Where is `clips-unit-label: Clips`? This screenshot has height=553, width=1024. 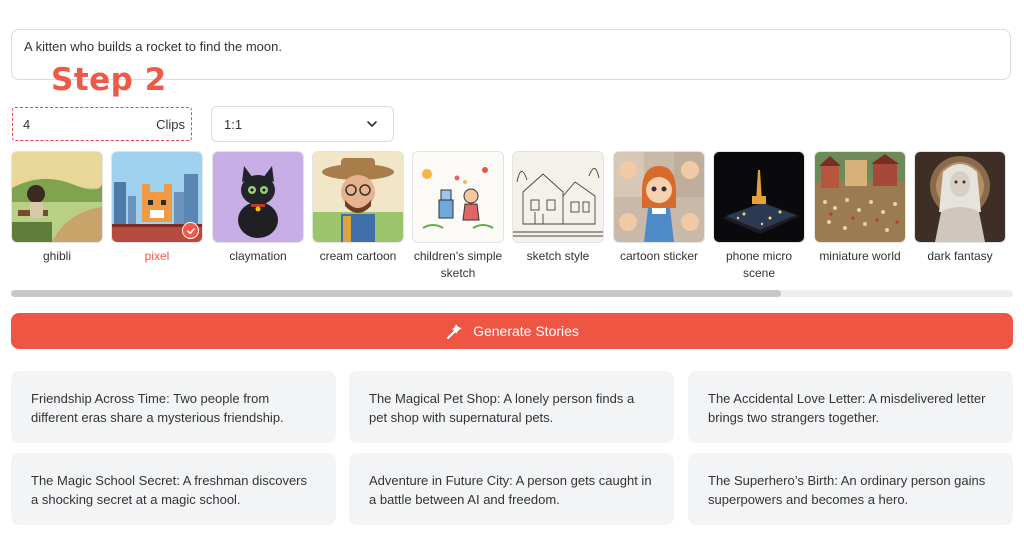 clips-unit-label: Clips is located at coordinates (170, 124).